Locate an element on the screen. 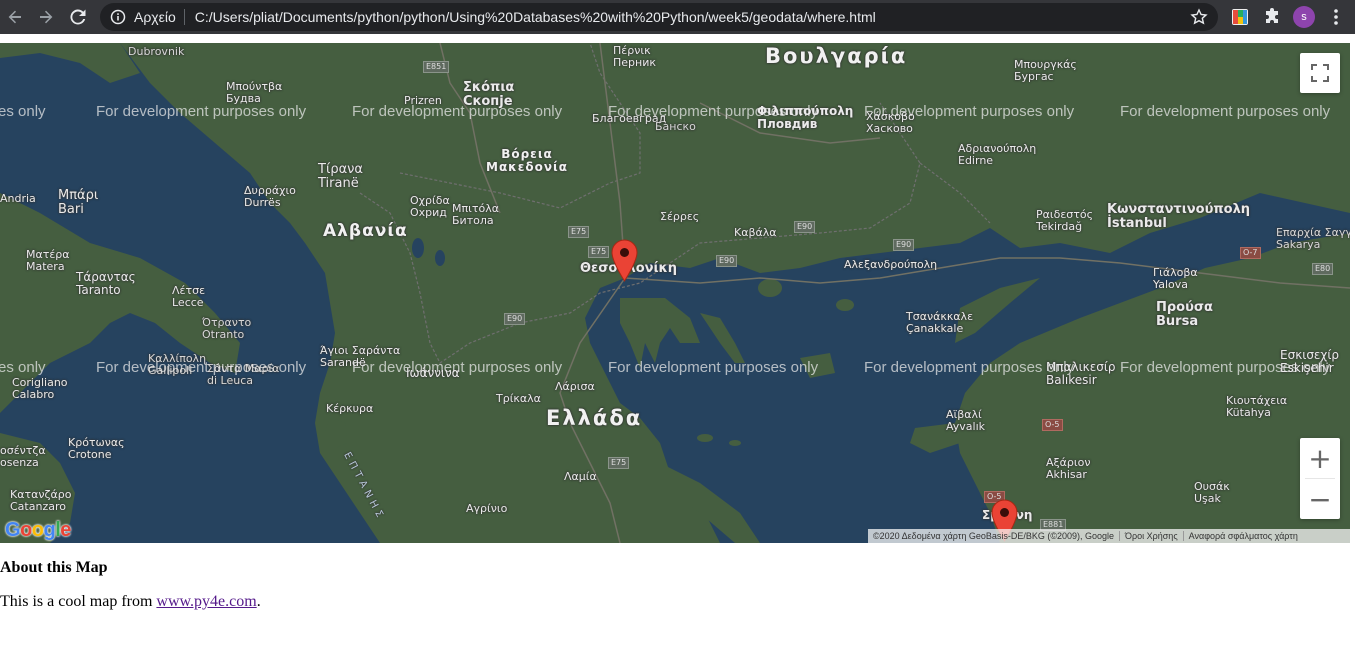  py4e-link: www.py4e.com is located at coordinates (206, 601).